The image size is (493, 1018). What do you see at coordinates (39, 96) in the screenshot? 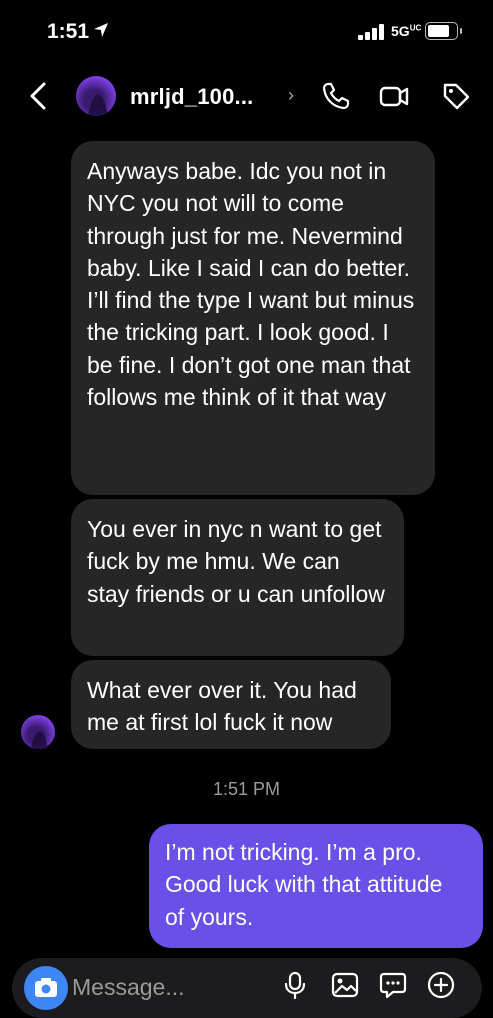
I see `back-chevron-icon` at bounding box center [39, 96].